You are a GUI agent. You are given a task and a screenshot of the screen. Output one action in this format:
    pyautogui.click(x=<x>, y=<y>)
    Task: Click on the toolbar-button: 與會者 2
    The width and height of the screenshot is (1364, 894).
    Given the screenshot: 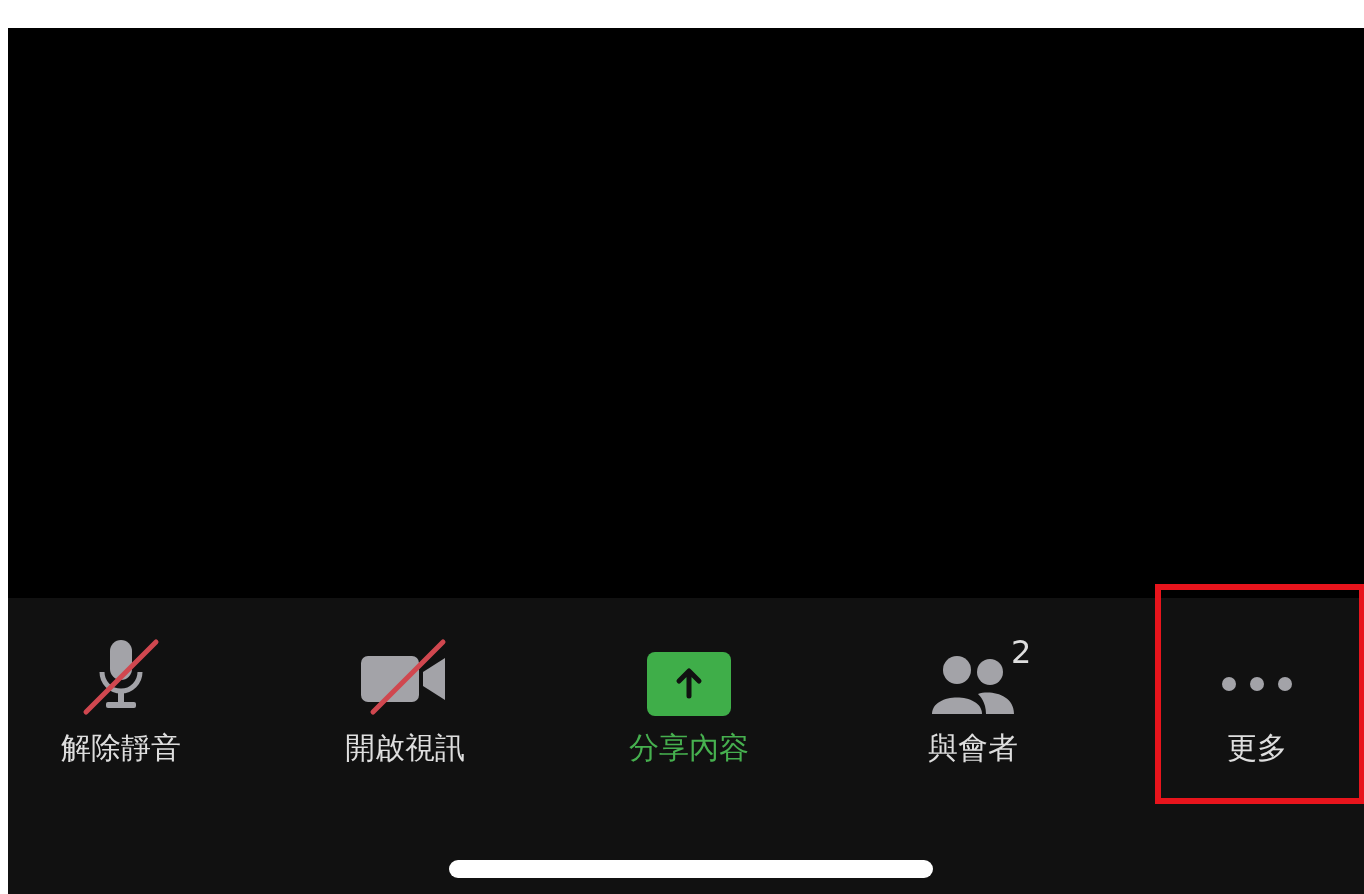 What is the action you would take?
    pyautogui.click(x=973, y=709)
    